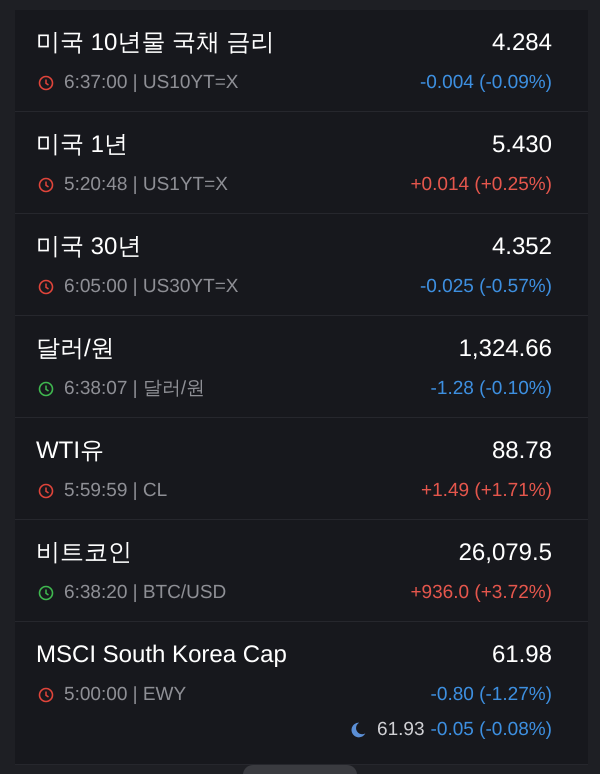 The image size is (600, 774). Describe the element at coordinates (301, 265) in the screenshot. I see `quote-row: 미국 30년 4.352 6:05:00 | US30YT=X -0.025 (-0.57%)` at that location.